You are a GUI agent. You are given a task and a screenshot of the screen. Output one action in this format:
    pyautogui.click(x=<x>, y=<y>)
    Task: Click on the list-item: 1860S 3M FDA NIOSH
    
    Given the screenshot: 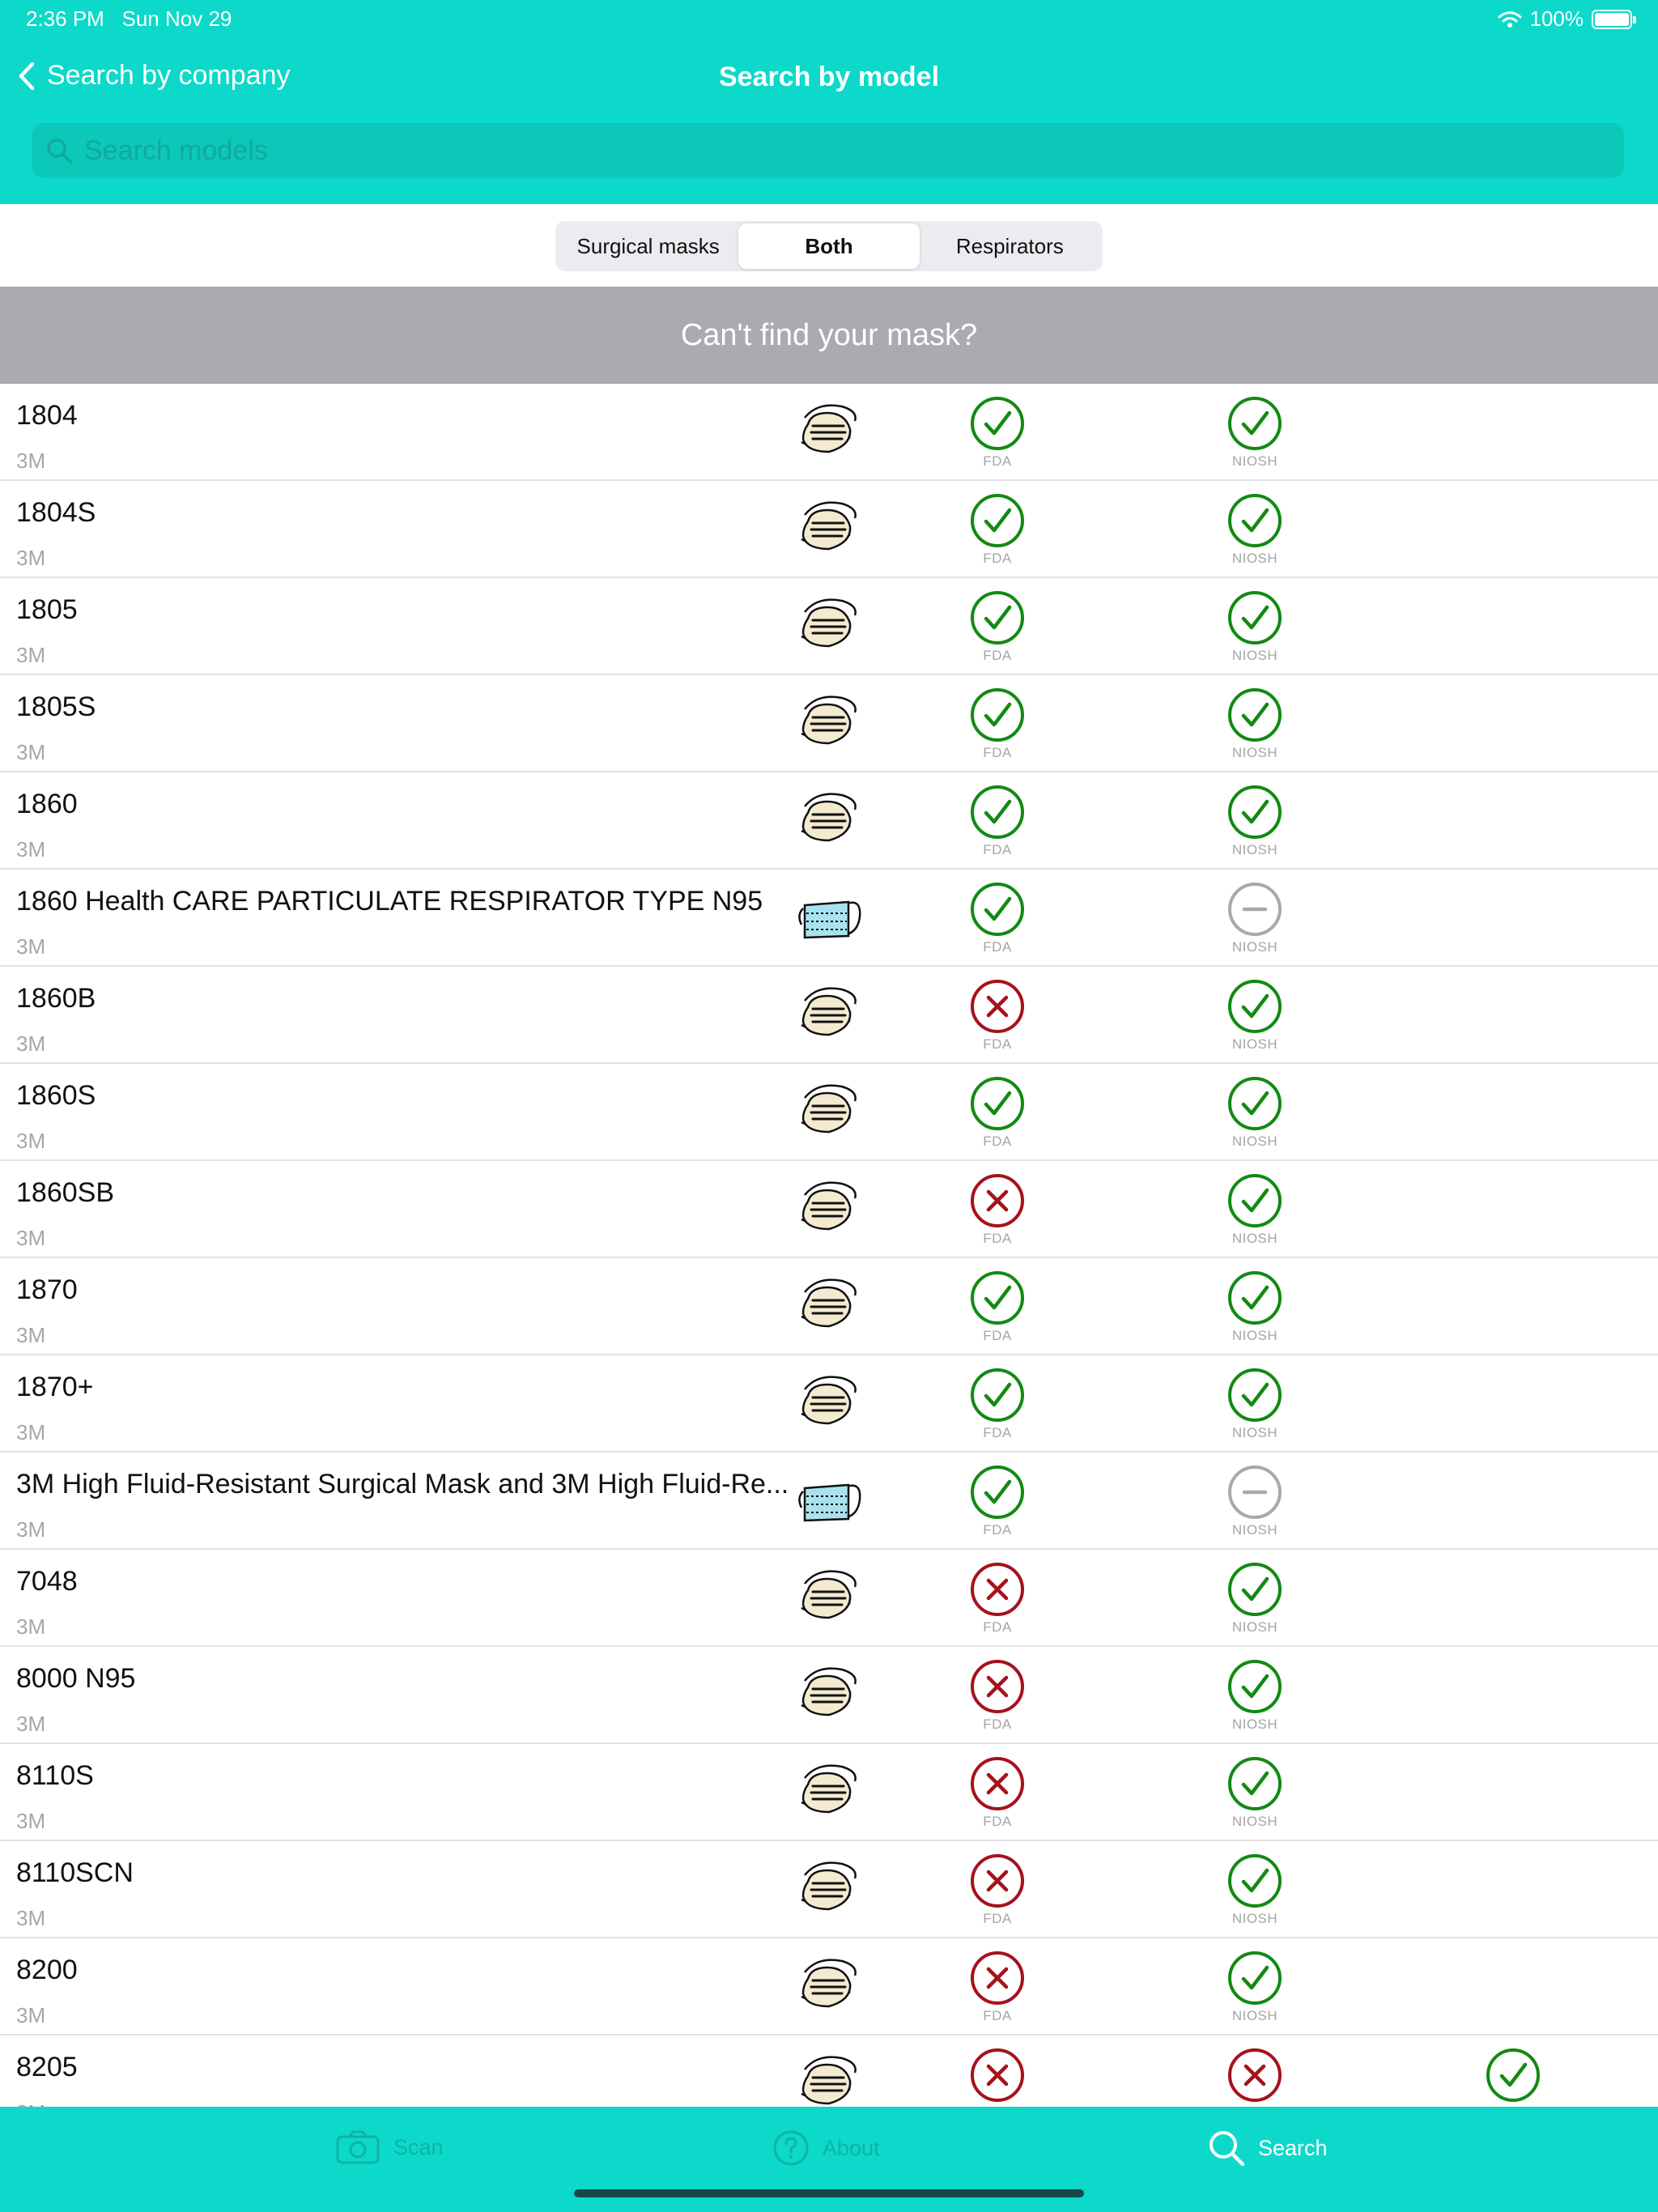 What is the action you would take?
    pyautogui.click(x=829, y=1112)
    